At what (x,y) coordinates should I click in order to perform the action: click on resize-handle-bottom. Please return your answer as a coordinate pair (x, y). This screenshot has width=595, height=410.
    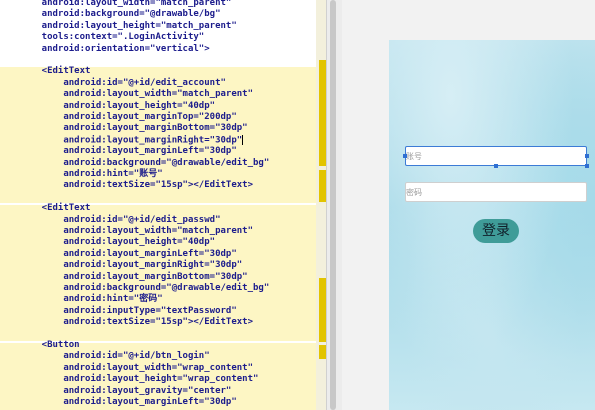
    Looking at the image, I should click on (496, 166).